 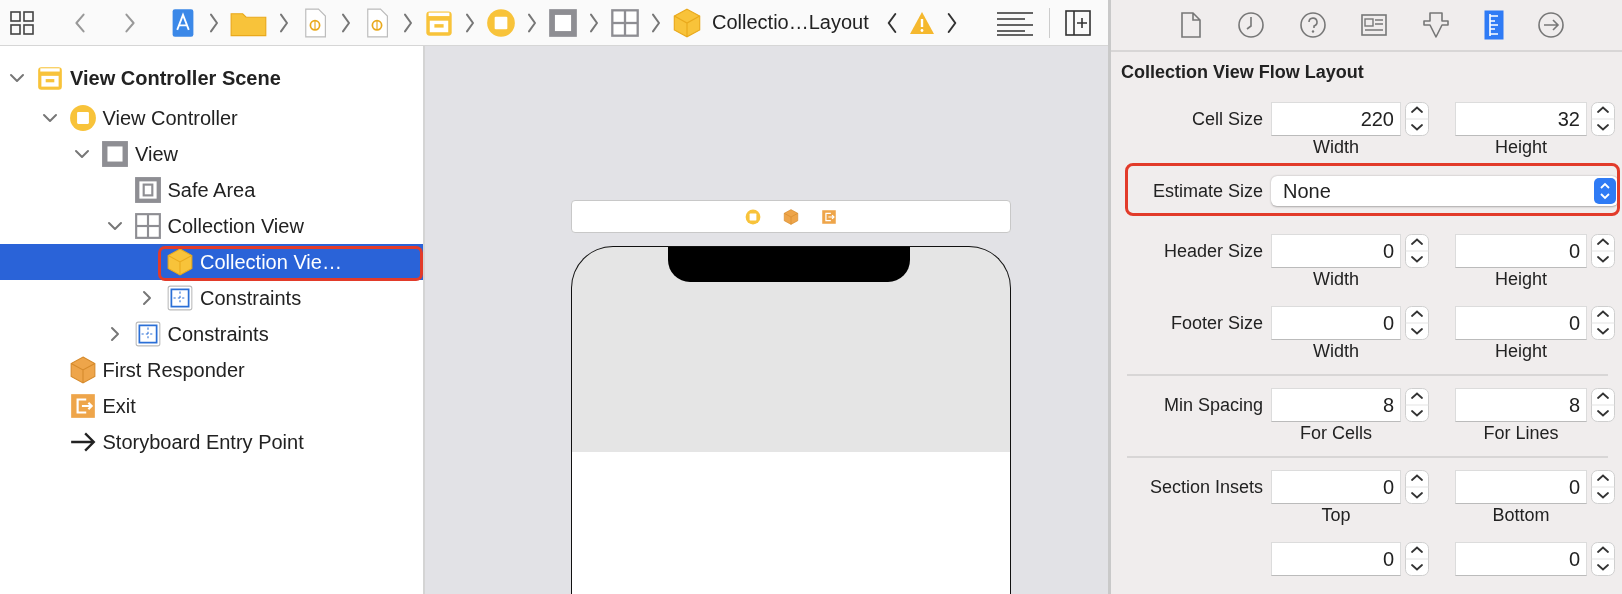 What do you see at coordinates (1493, 25) in the screenshot?
I see `ruler-icon` at bounding box center [1493, 25].